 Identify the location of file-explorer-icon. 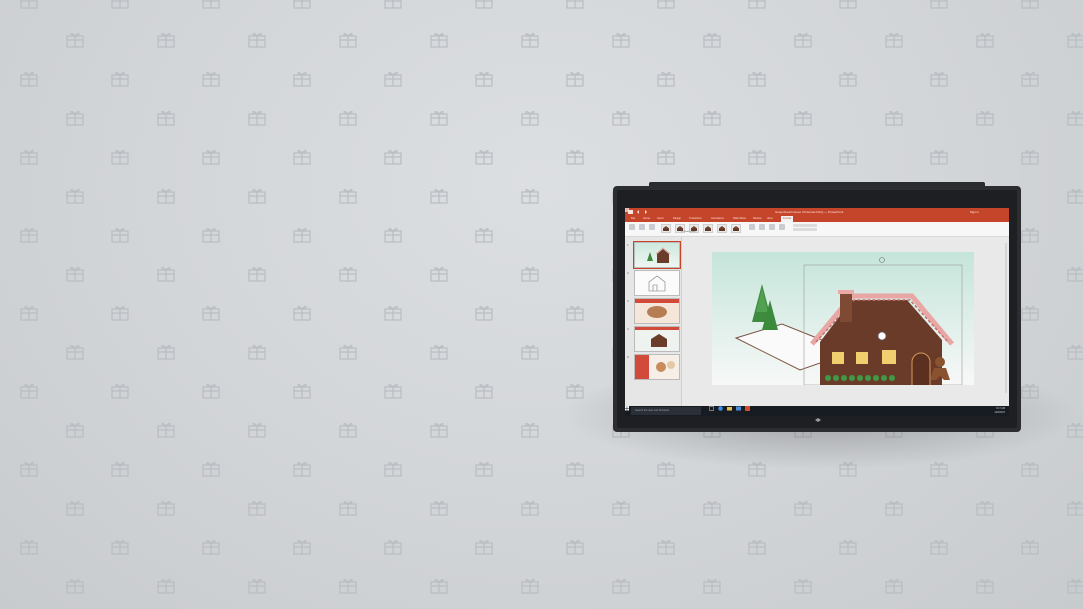
(729, 408).